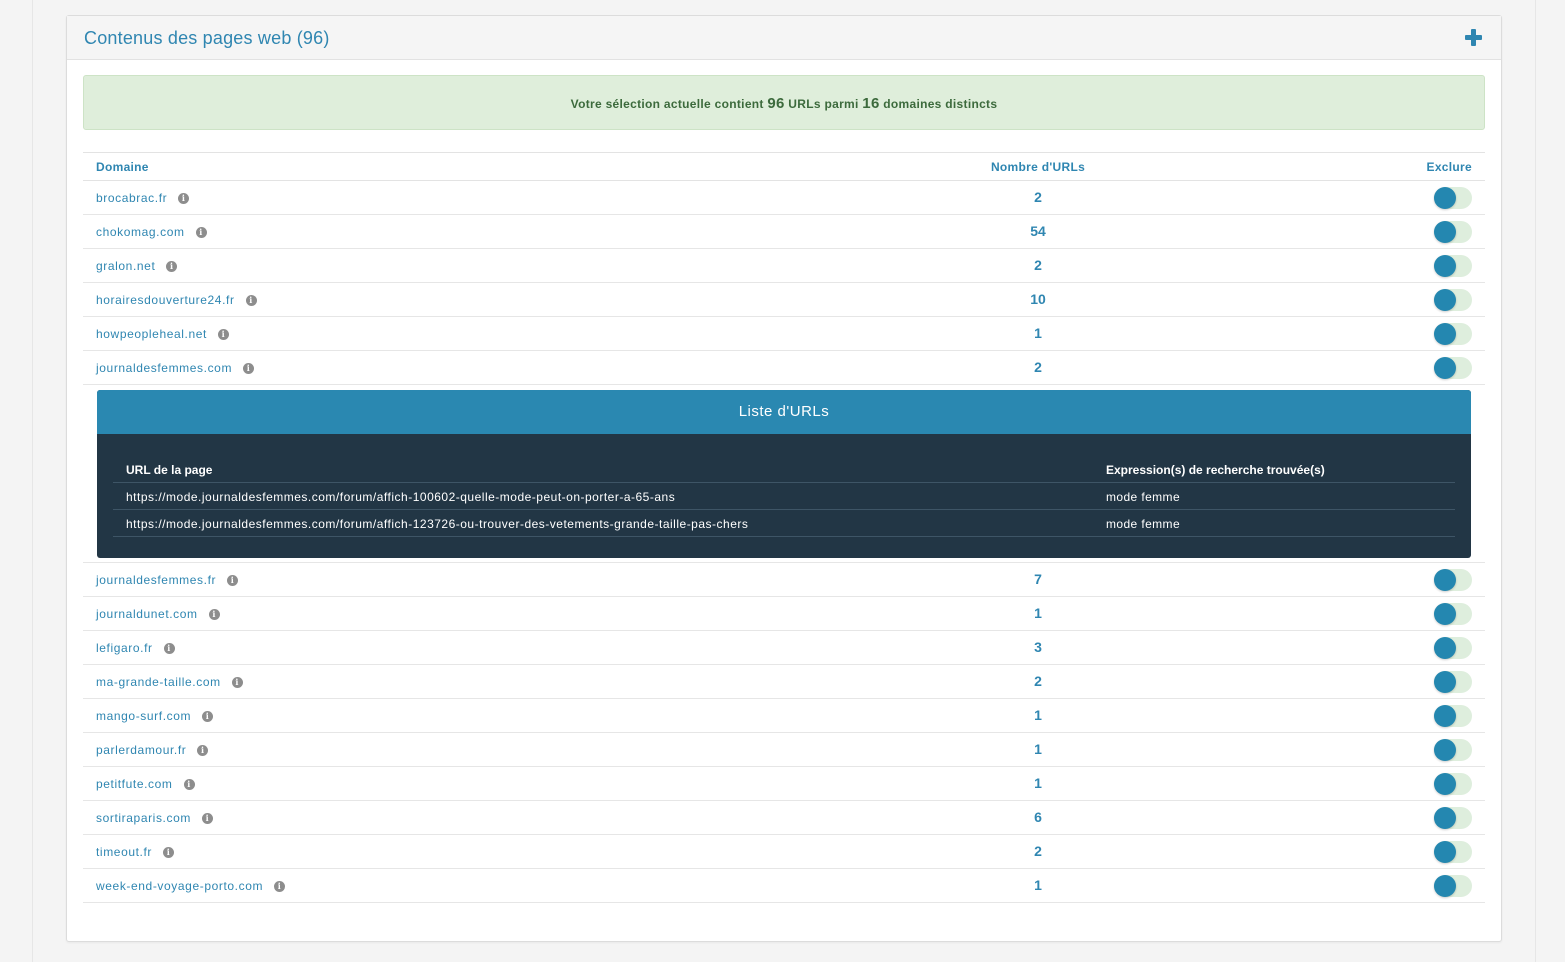 The image size is (1565, 962). I want to click on url-count: 54, so click(1038, 231).